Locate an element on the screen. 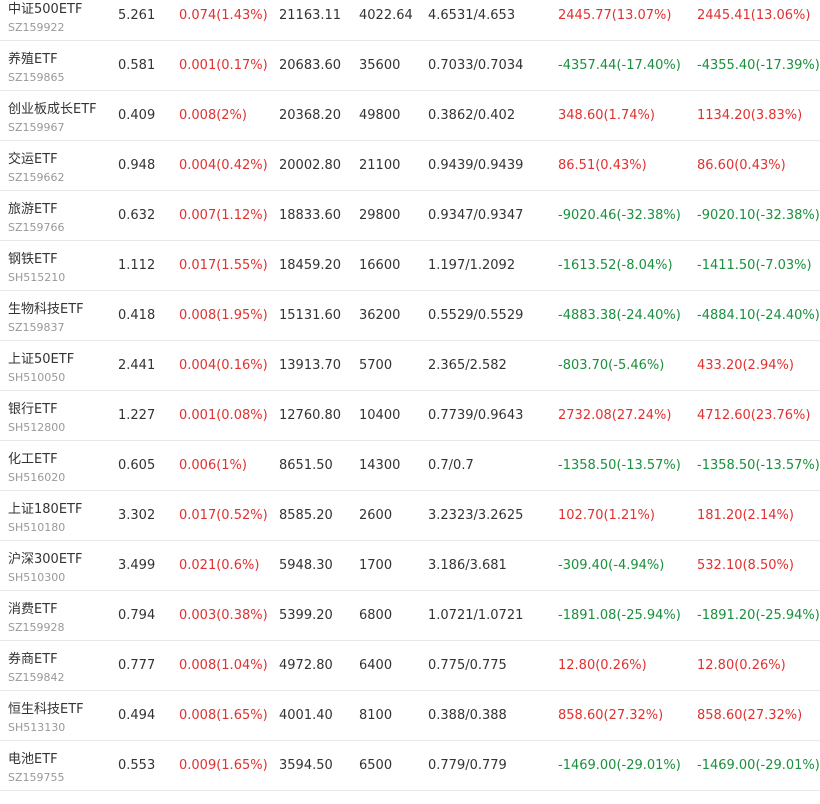 This screenshot has height=804, width=820. price-cell: 0.777 is located at coordinates (137, 665).